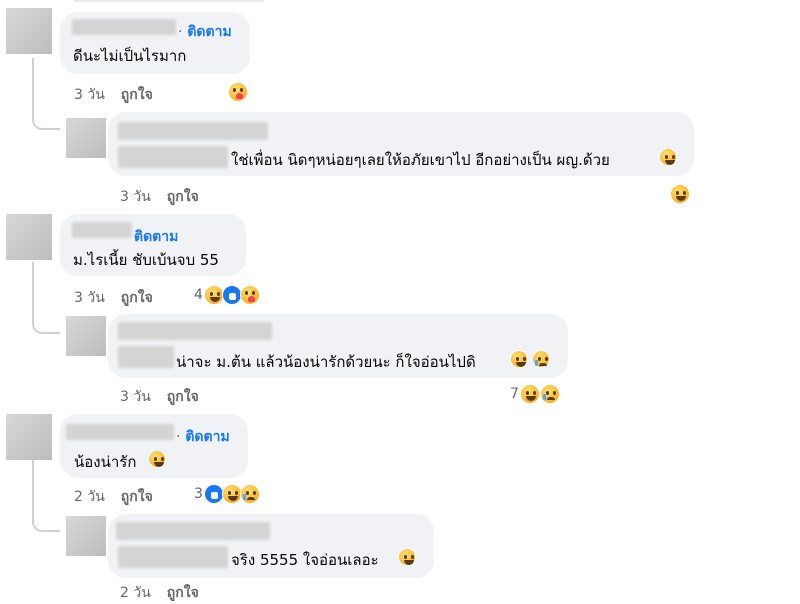  I want to click on comment-text: น้องน่ารัก, so click(105, 462).